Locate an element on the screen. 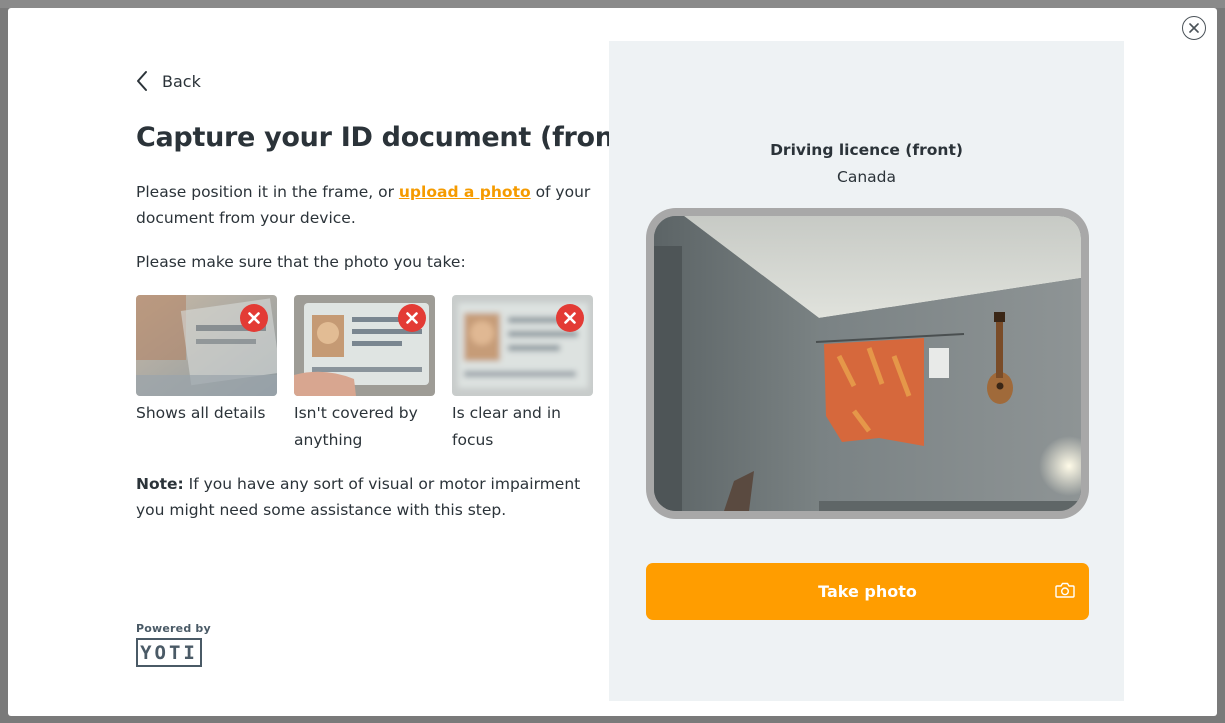 The image size is (1225, 723). take-photo-label: Take photo is located at coordinates (867, 591).